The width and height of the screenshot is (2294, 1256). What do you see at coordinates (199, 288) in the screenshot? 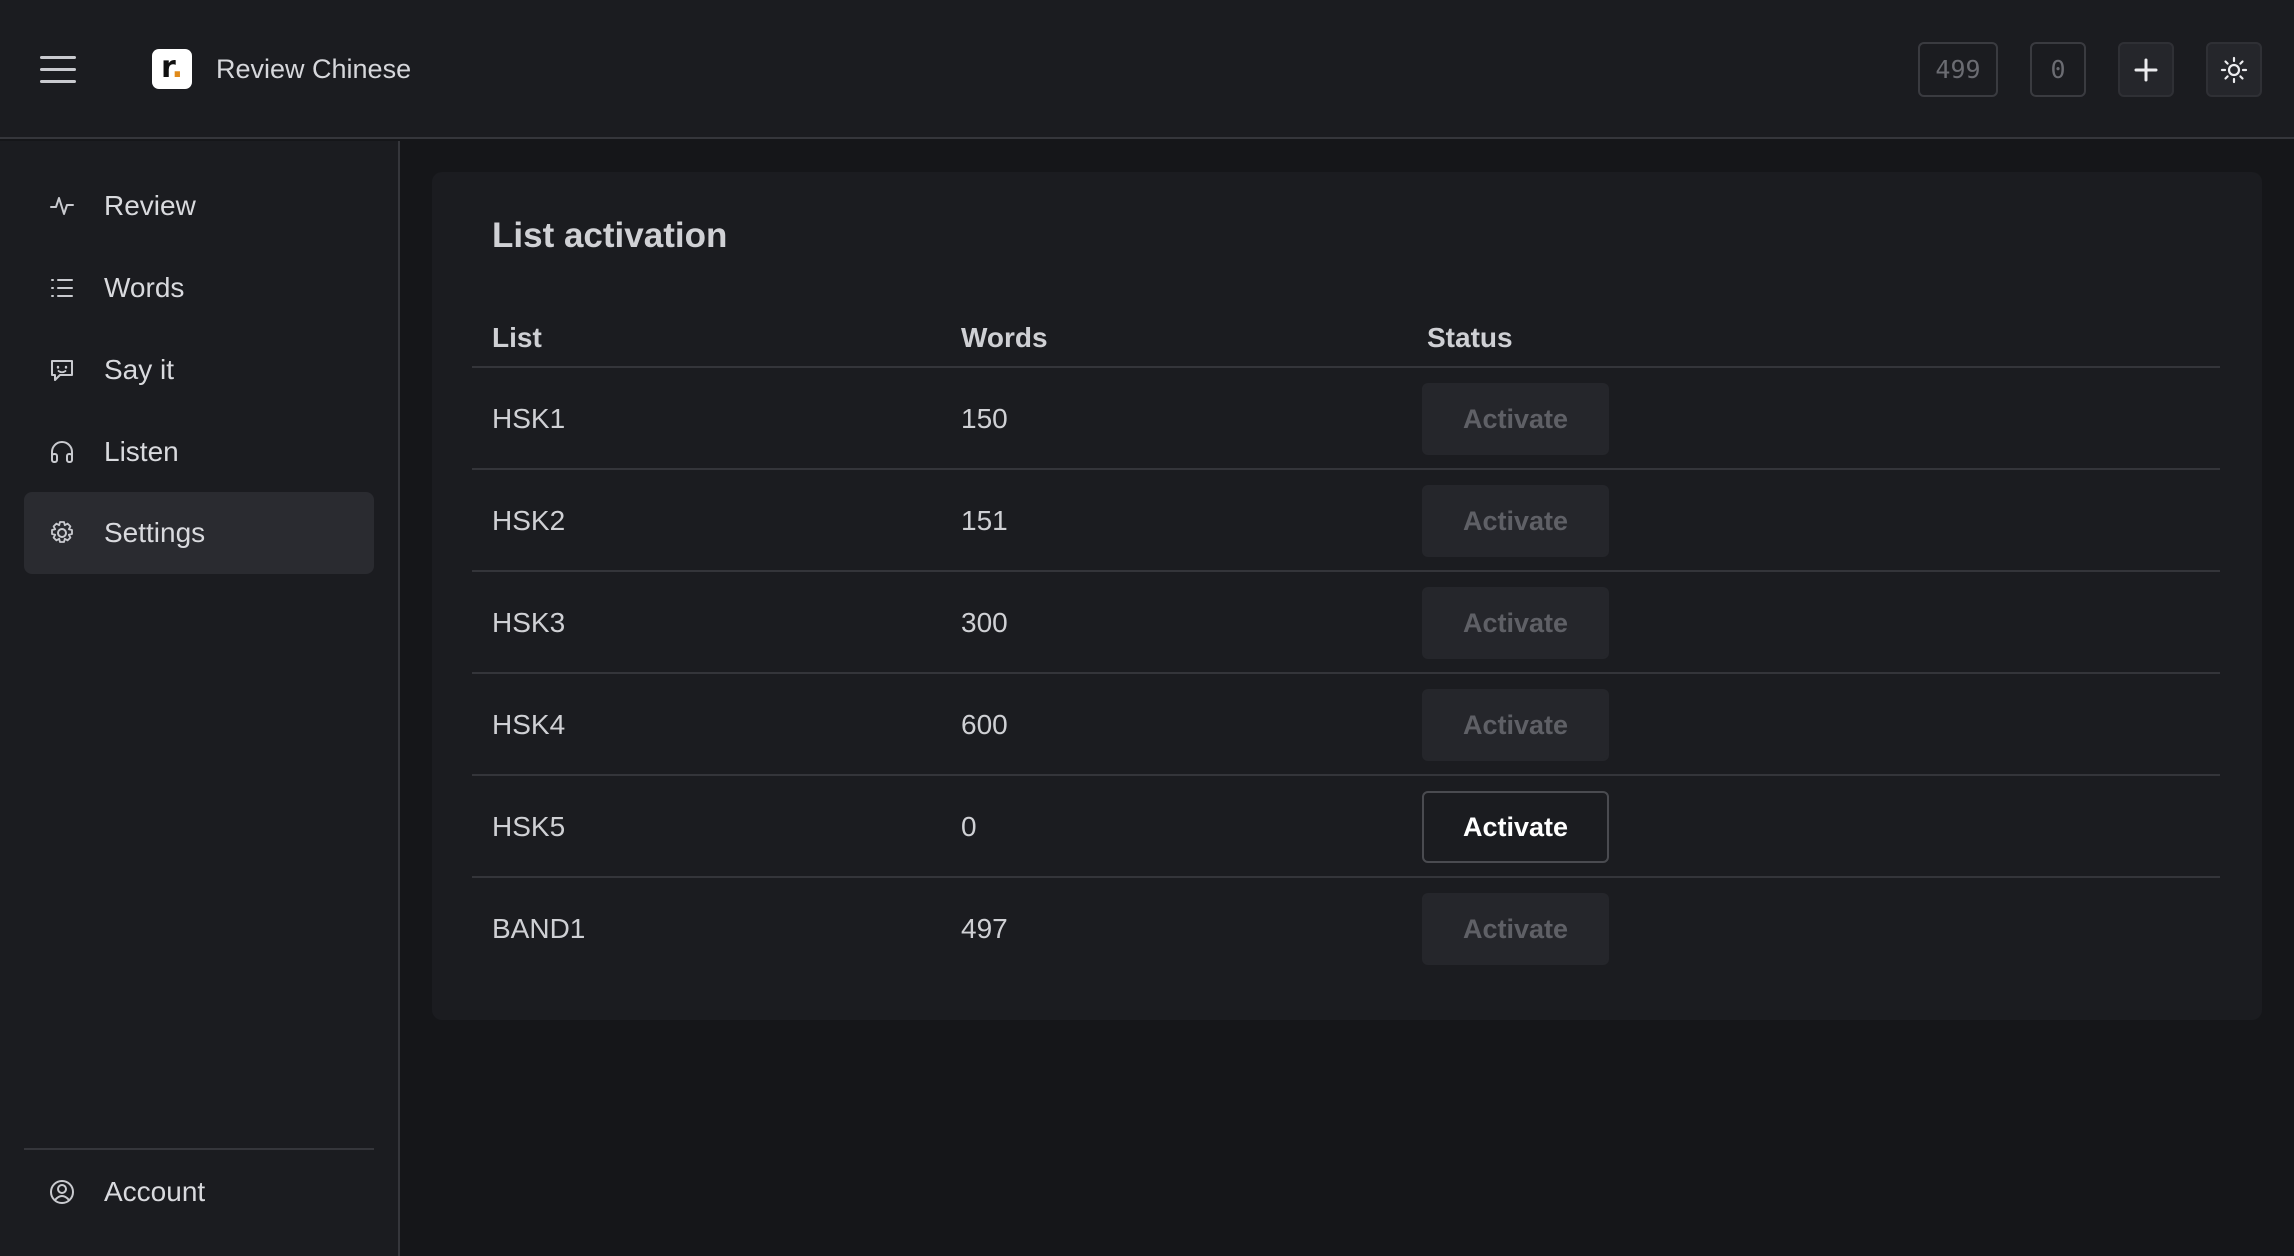
I see `sidebar-item-words: Words` at bounding box center [199, 288].